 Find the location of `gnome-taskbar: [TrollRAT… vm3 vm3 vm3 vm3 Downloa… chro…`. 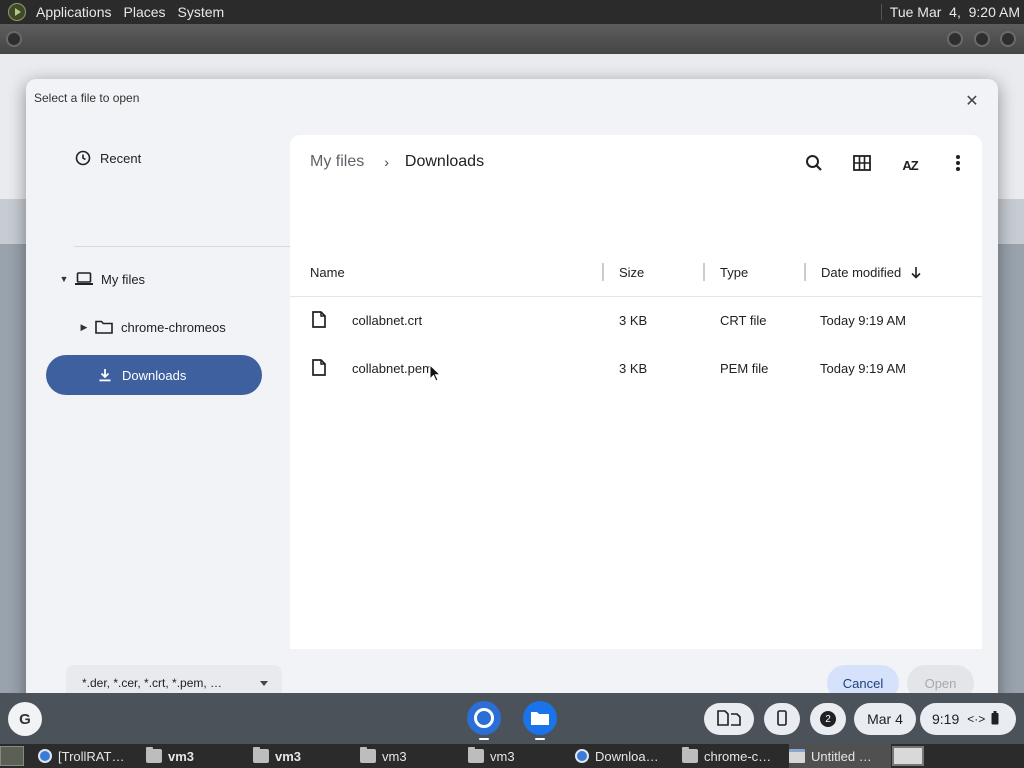

gnome-taskbar: [TrollRAT… vm3 vm3 vm3 vm3 Downloa… chro… is located at coordinates (512, 756).